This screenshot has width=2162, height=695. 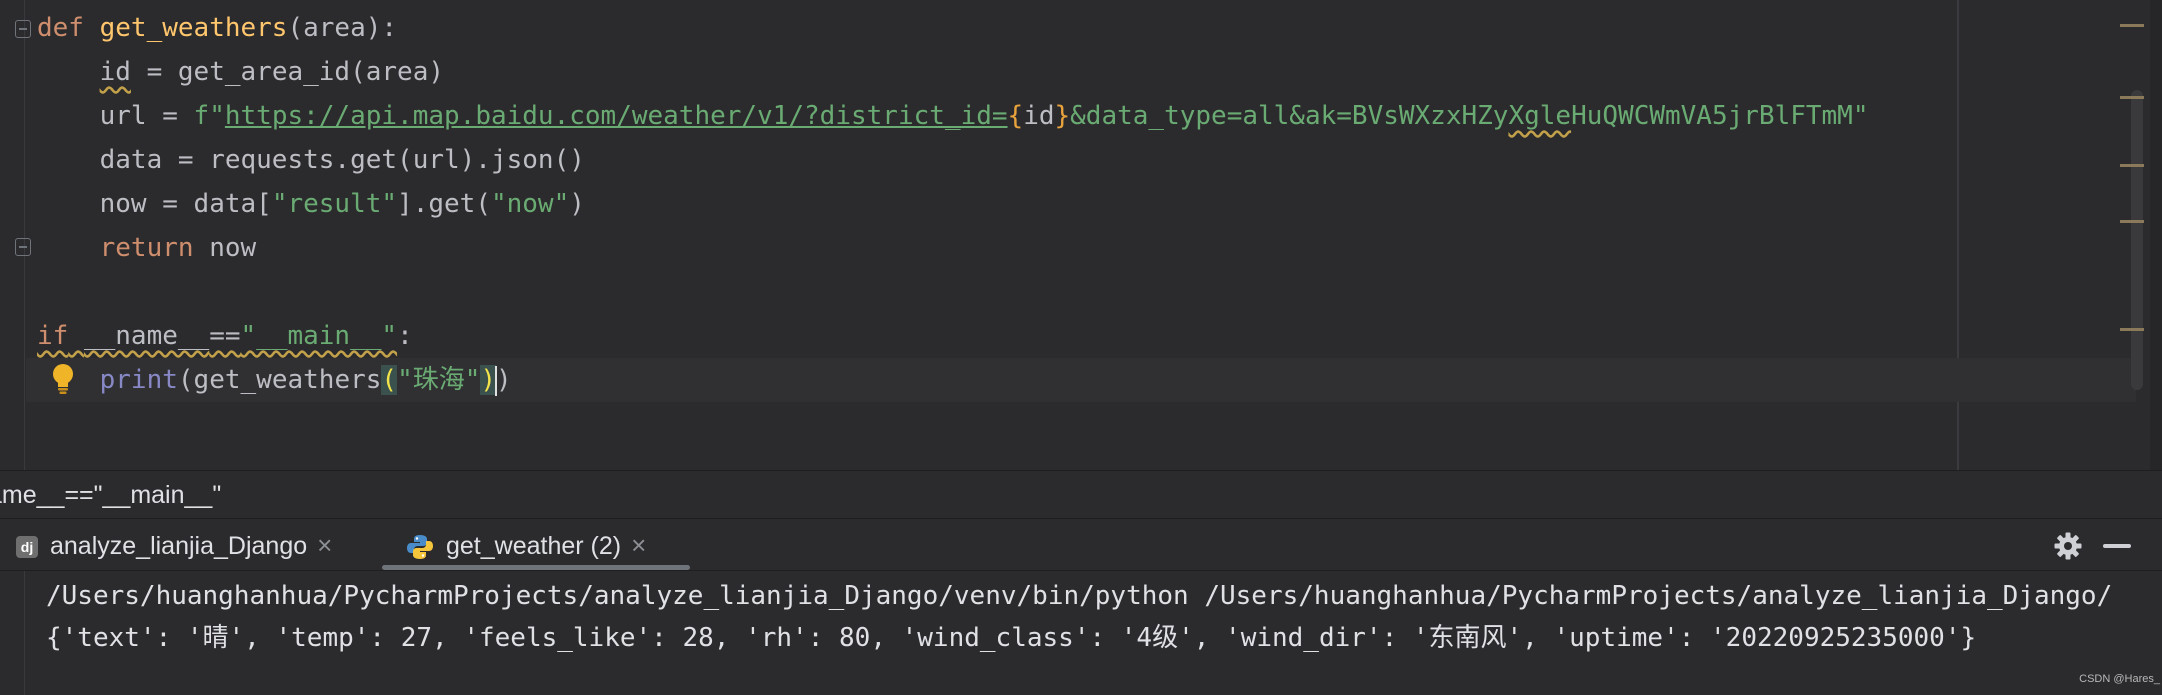 I want to click on gear-icon, so click(x=2068, y=546).